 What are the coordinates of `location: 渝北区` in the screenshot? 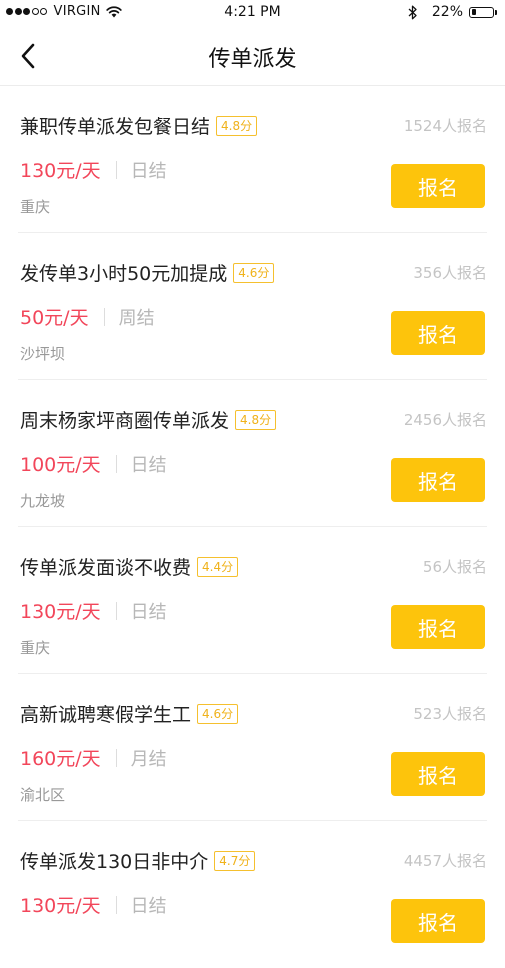 It's located at (43, 795).